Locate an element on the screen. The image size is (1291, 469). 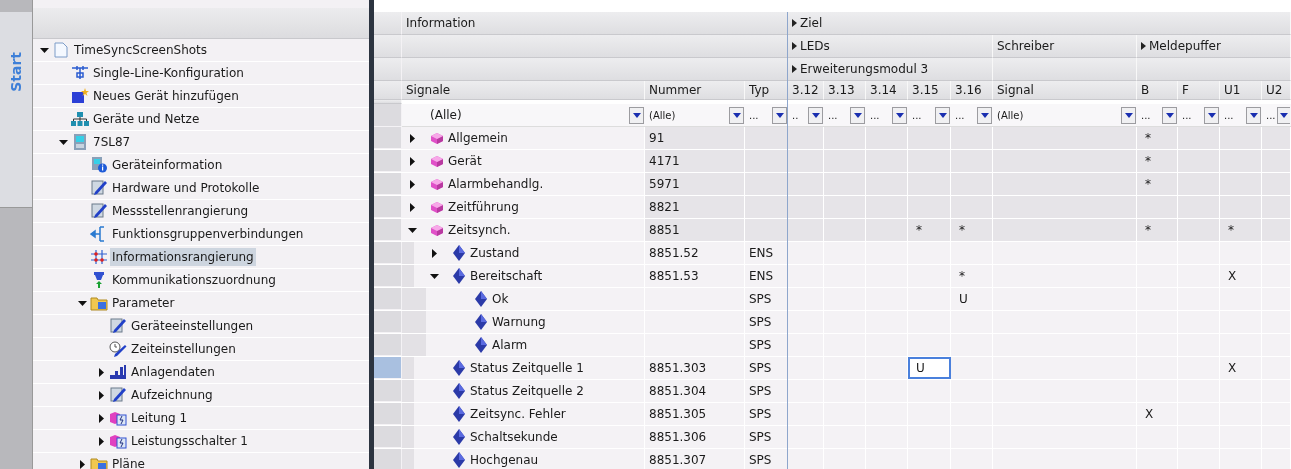
tree-item: Neues Gerät hinzufügen is located at coordinates (166, 96).